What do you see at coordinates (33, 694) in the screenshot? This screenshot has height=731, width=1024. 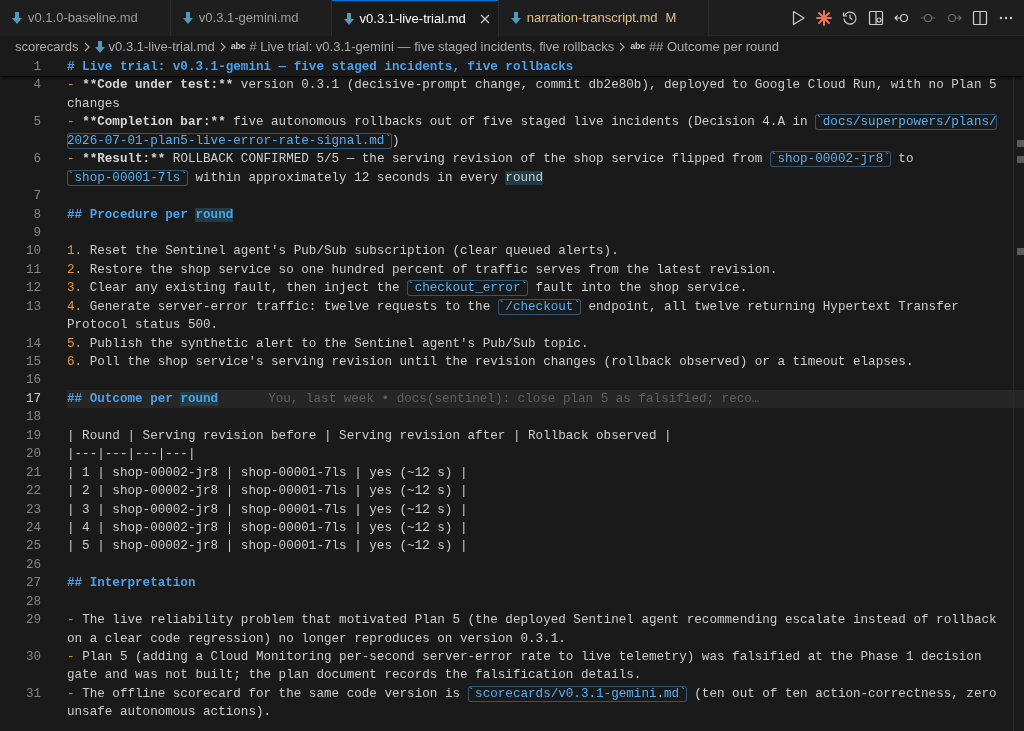 I see `line-number: 31` at bounding box center [33, 694].